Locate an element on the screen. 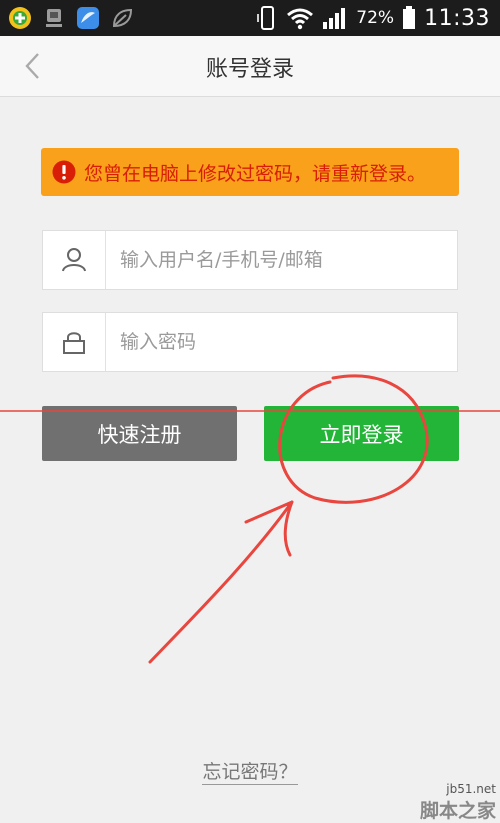 This screenshot has height=823, width=500. app-360-icon is located at coordinates (20, 18).